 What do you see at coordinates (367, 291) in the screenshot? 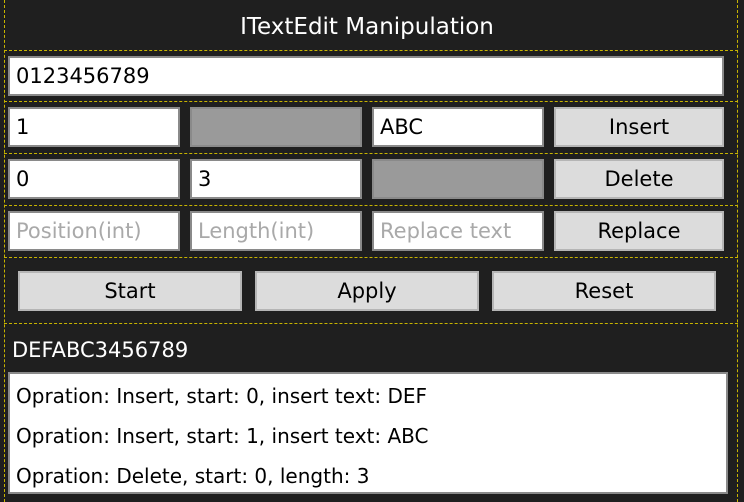
I see `apply-button: Apply` at bounding box center [367, 291].